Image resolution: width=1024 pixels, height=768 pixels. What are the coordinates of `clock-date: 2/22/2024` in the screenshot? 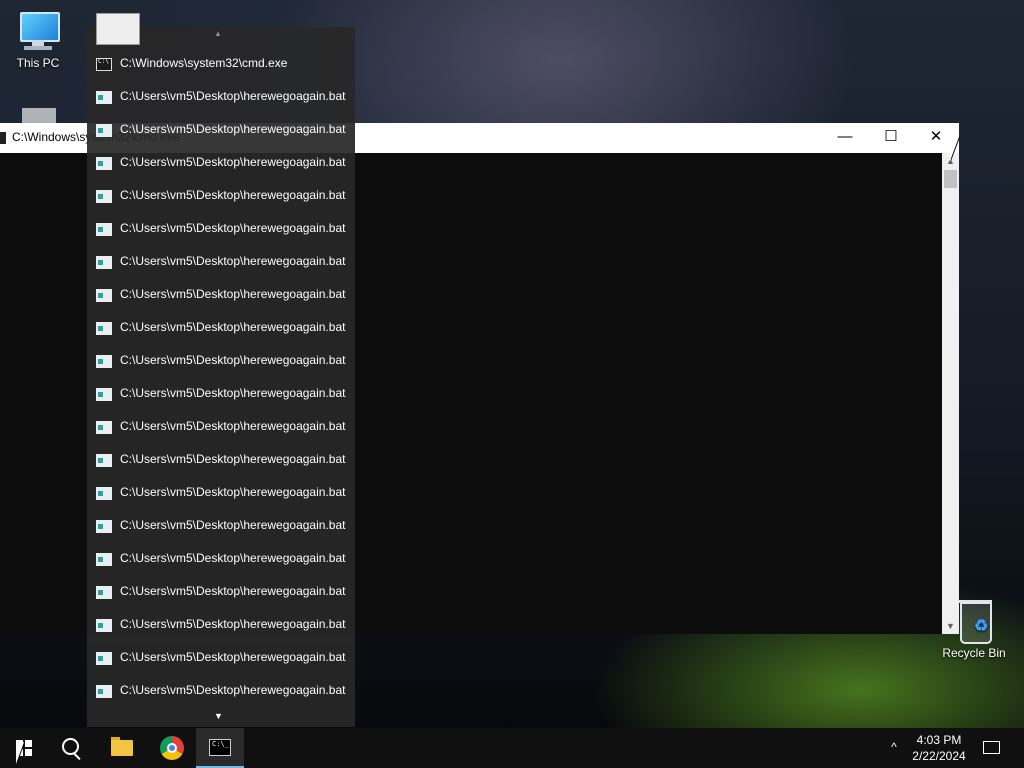 It's located at (939, 756).